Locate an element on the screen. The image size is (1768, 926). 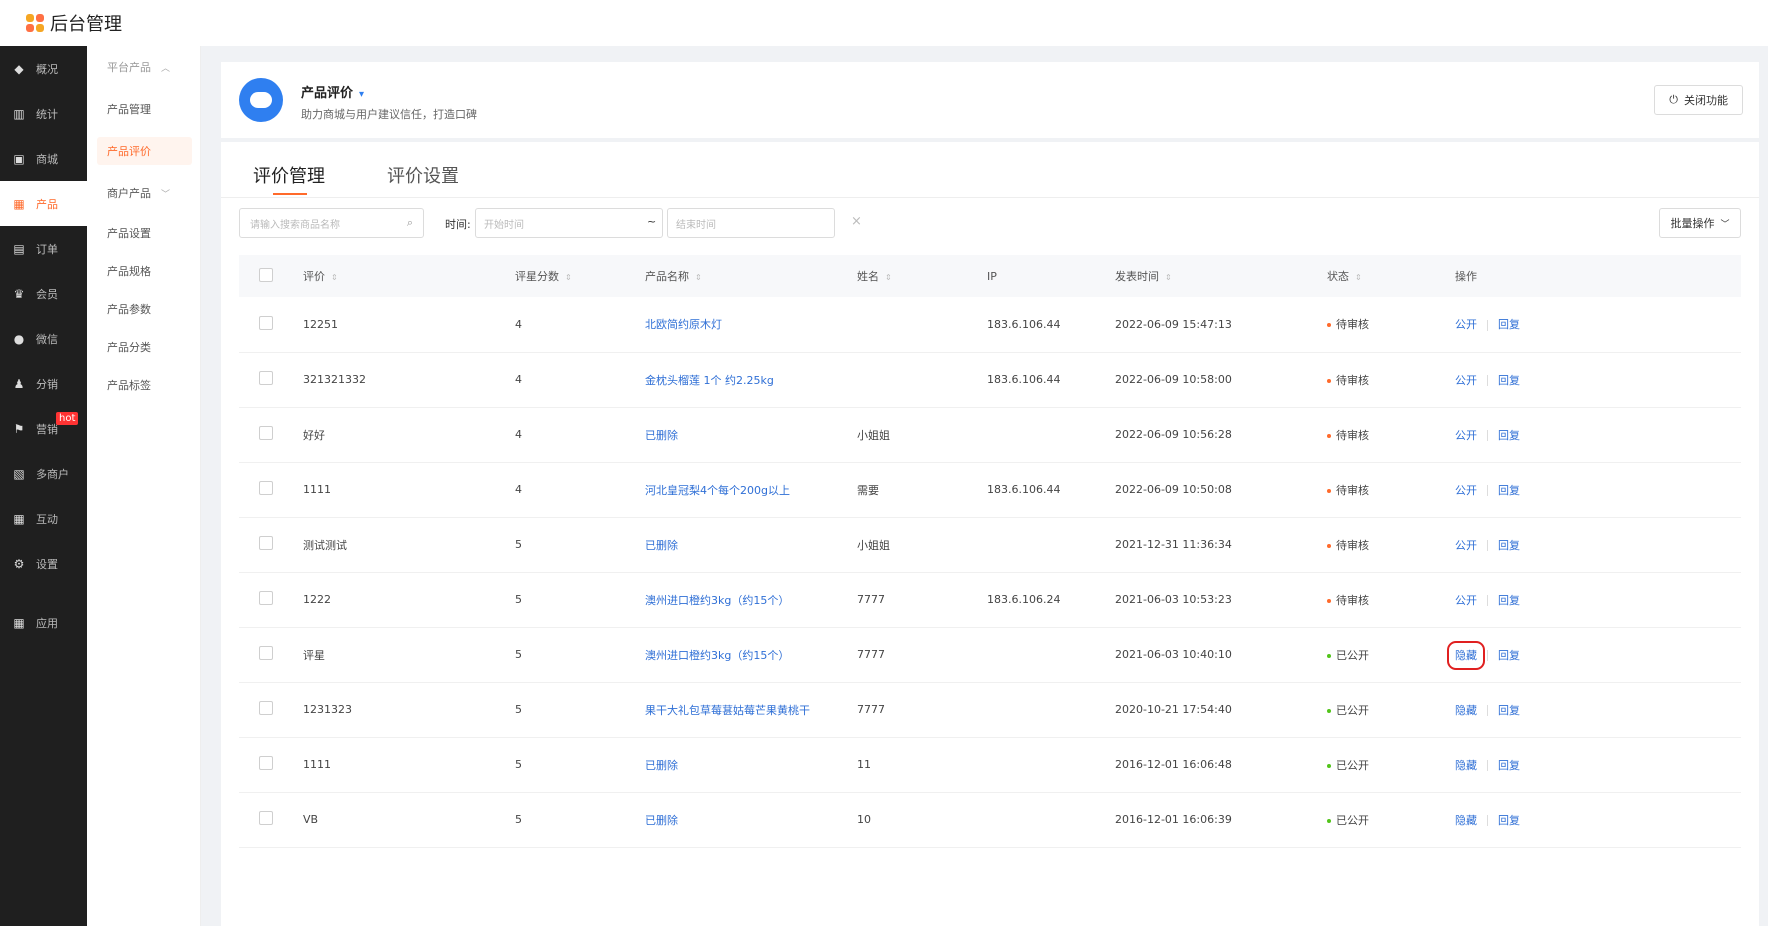
cell-actions: 隐藏 回复 is located at coordinates (1598, 709).